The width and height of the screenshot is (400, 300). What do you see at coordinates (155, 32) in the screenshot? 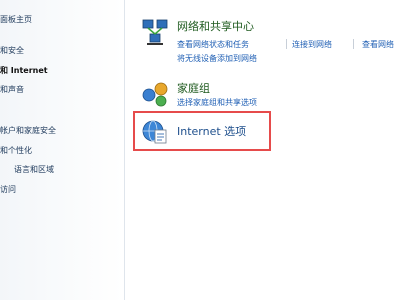
I see `network-icon` at bounding box center [155, 32].